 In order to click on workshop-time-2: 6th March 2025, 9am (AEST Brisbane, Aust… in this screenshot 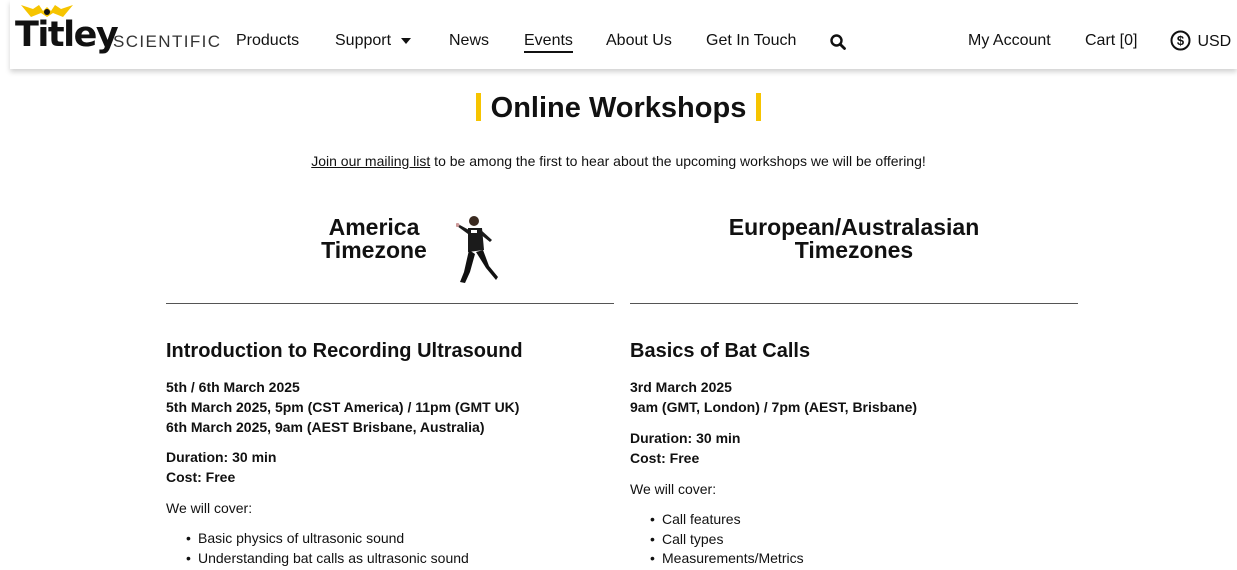, I will do `click(325, 427)`.